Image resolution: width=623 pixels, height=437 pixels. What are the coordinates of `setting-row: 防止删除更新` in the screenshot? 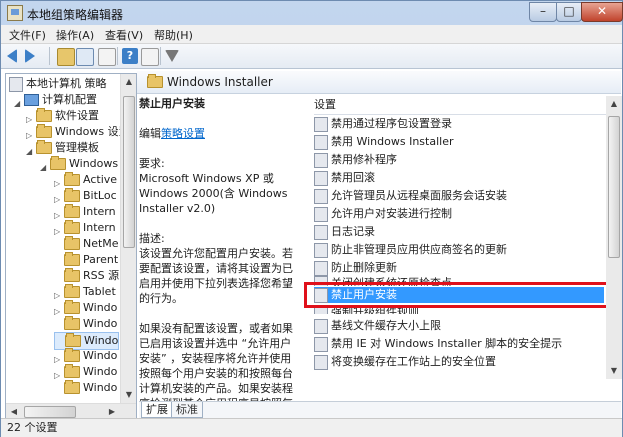 It's located at (355, 268).